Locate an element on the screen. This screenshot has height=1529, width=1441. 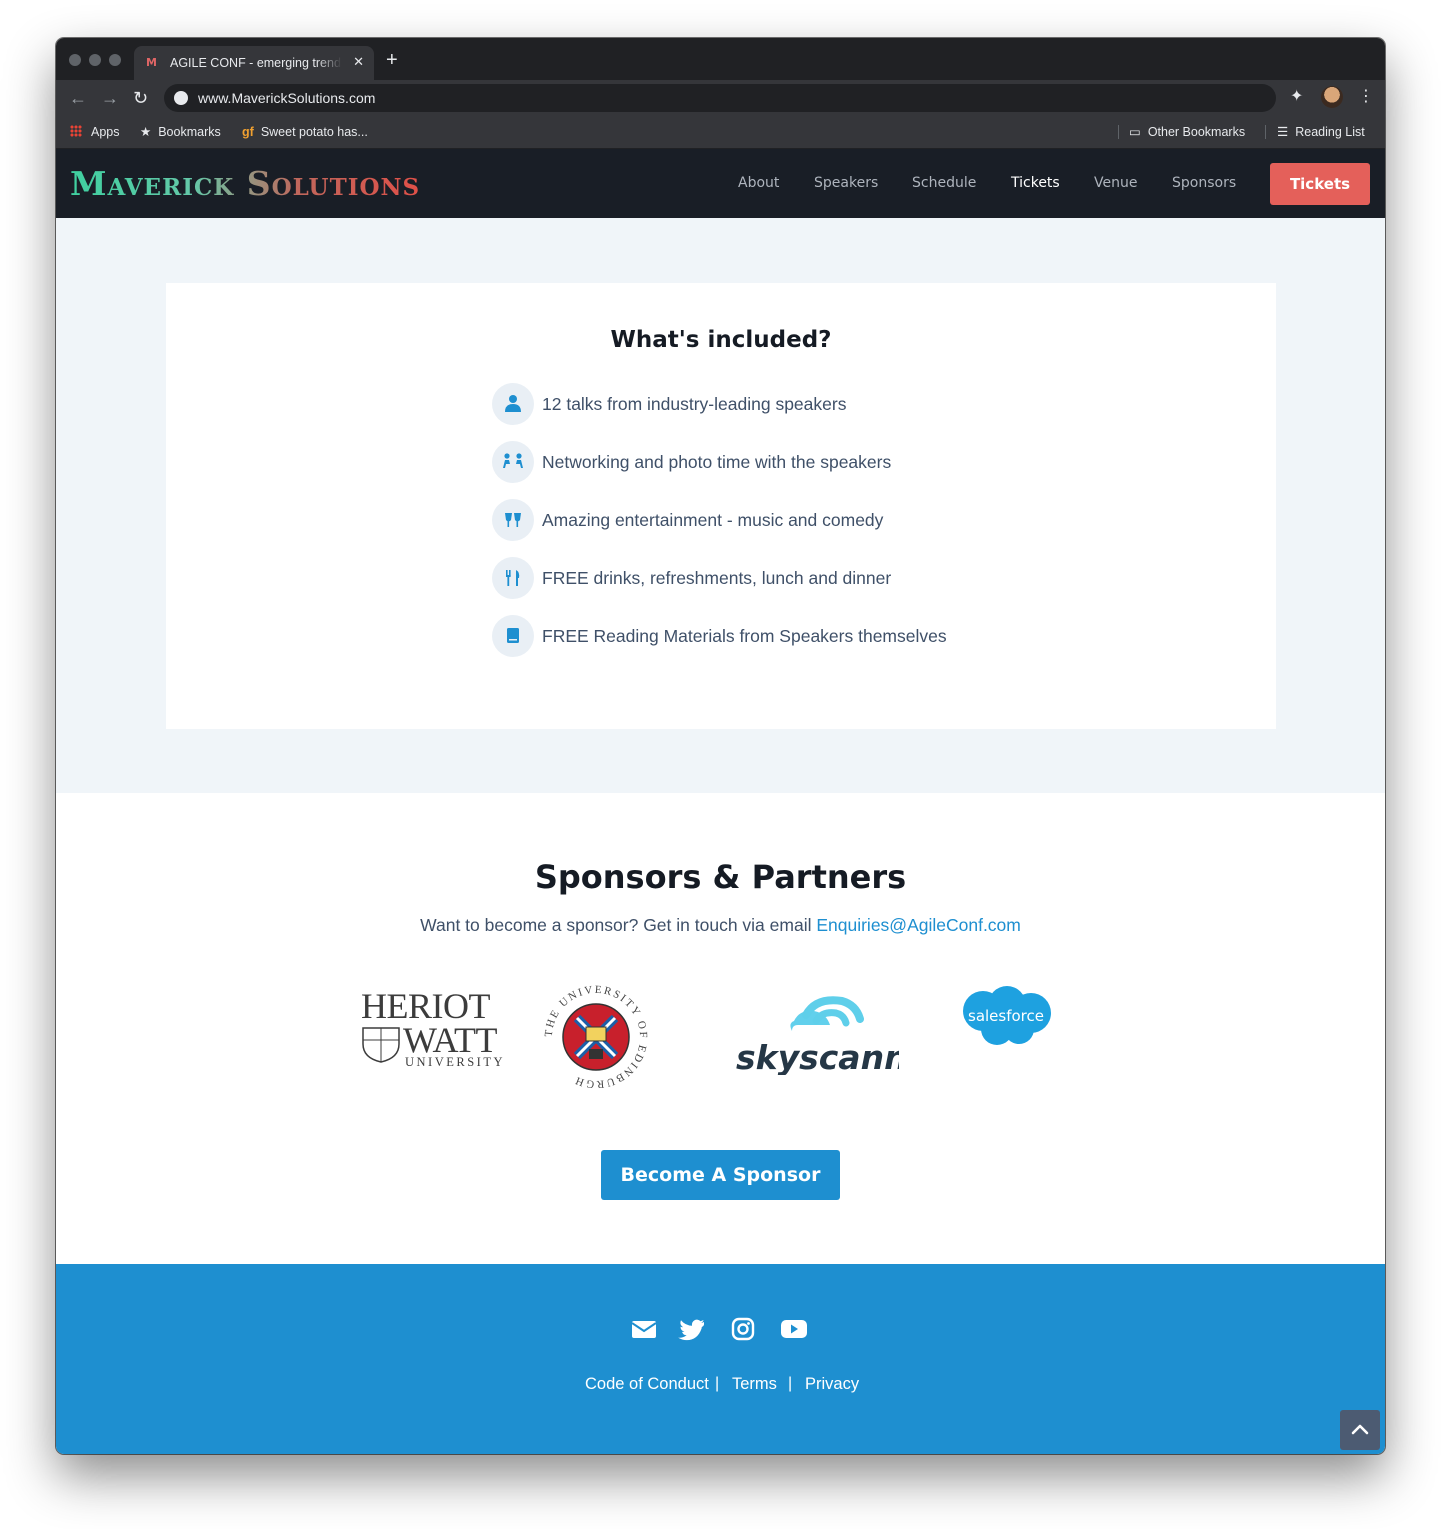
heriot-watt-crest-icon is located at coordinates (381, 1045).